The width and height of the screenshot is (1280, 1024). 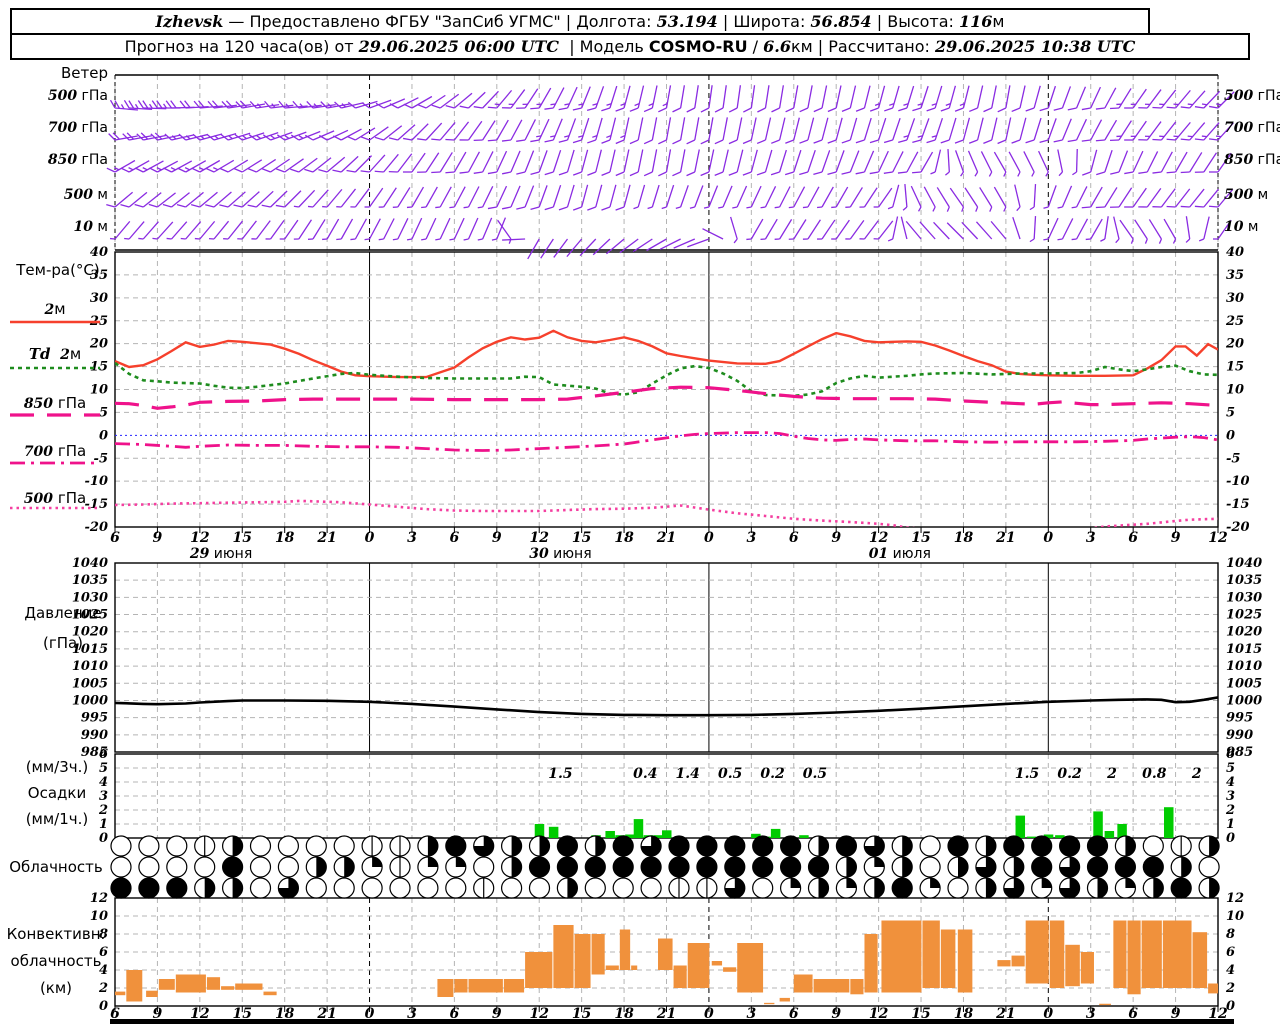 What do you see at coordinates (74, 195) in the screenshot?
I see `wind-level-label: 500 м` at bounding box center [74, 195].